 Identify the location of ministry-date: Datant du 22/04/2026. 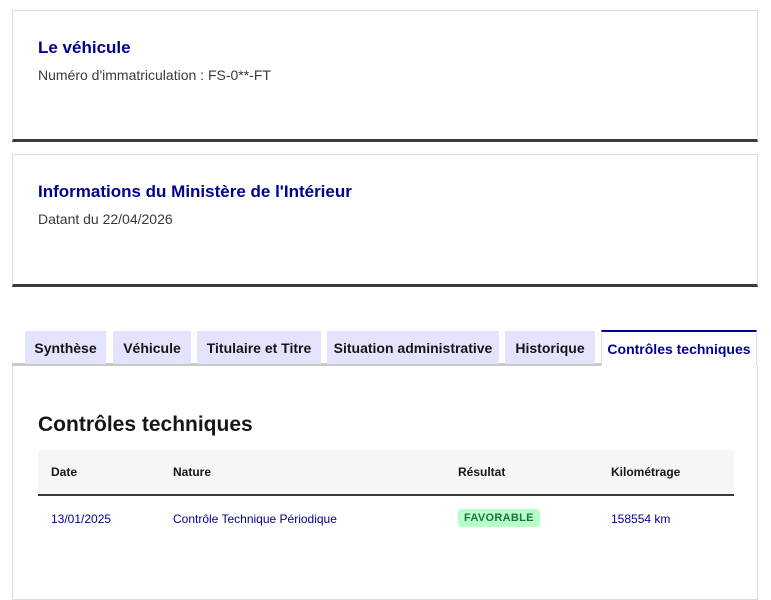
(105, 219).